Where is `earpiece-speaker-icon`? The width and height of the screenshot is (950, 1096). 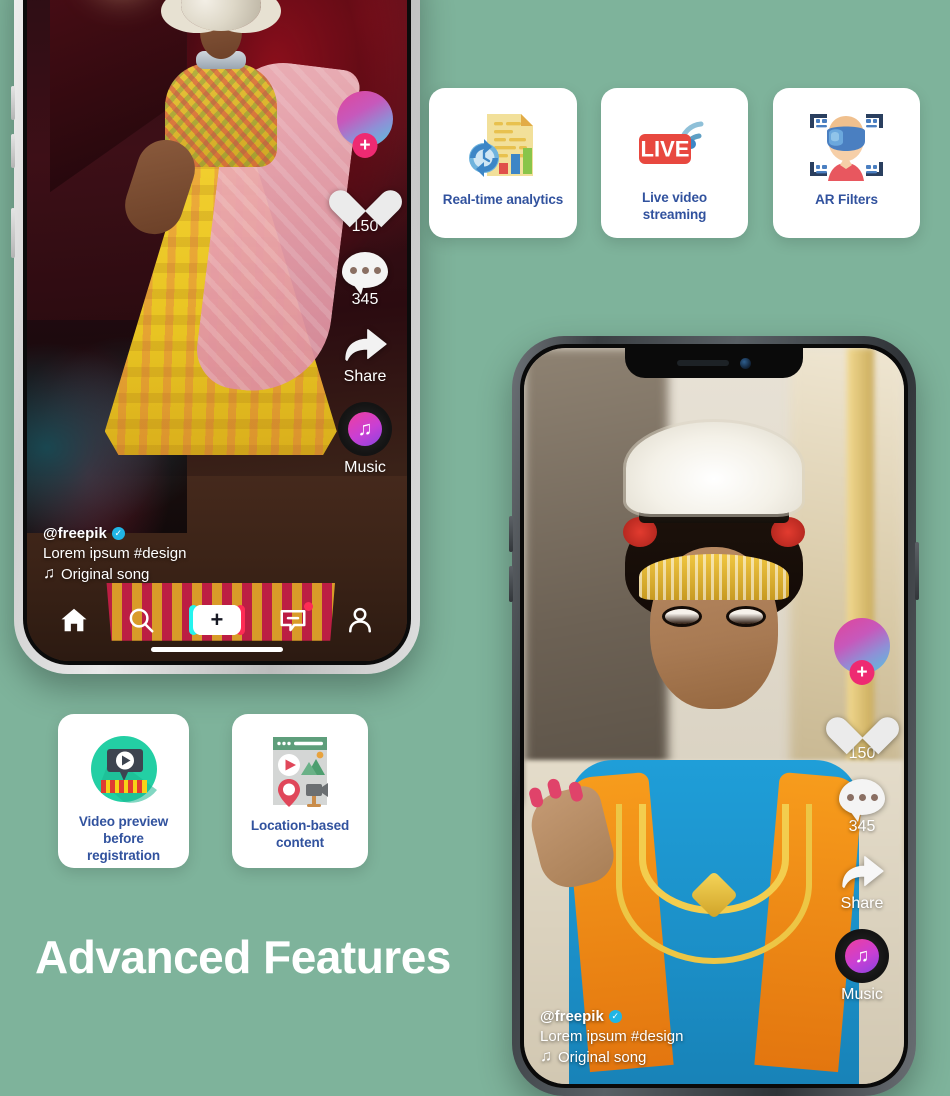 earpiece-speaker-icon is located at coordinates (703, 363).